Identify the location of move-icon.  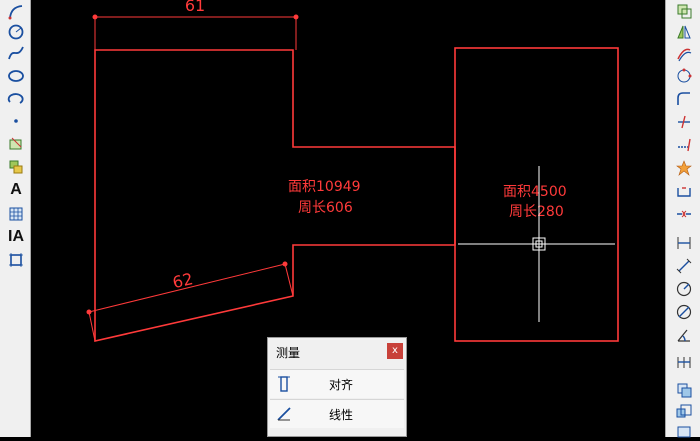
(684, 390).